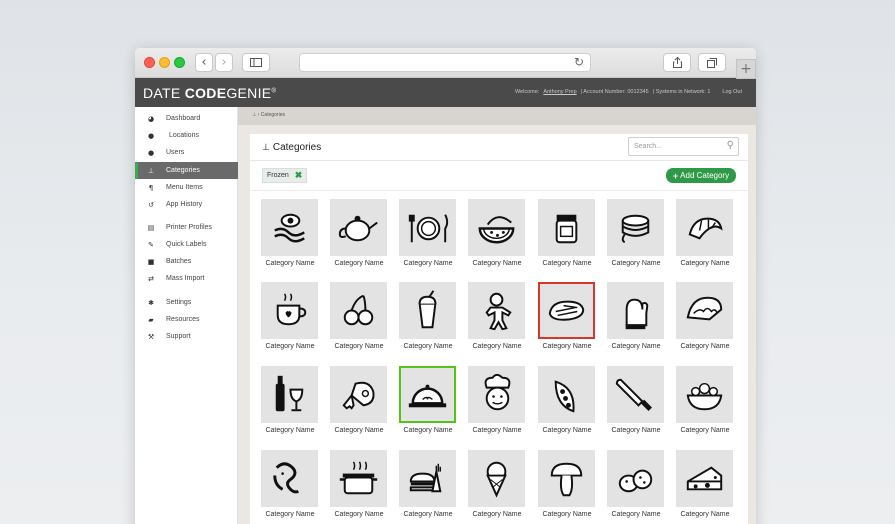 Image resolution: width=895 pixels, height=524 pixels. What do you see at coordinates (151, 336) in the screenshot?
I see `wrench-icon: ⚒` at bounding box center [151, 336].